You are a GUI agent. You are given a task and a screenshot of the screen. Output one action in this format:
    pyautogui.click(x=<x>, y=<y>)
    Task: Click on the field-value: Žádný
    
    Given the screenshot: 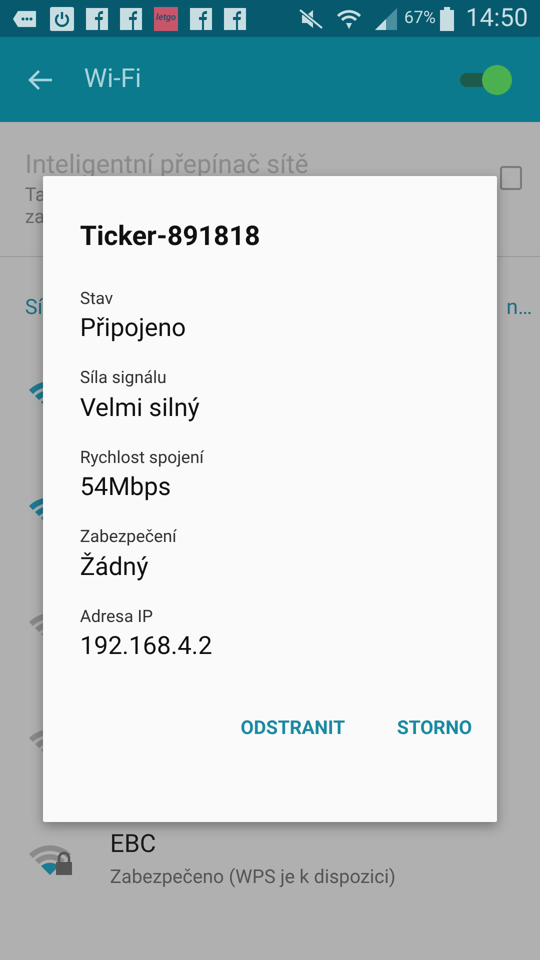 What is the action you would take?
    pyautogui.click(x=115, y=568)
    